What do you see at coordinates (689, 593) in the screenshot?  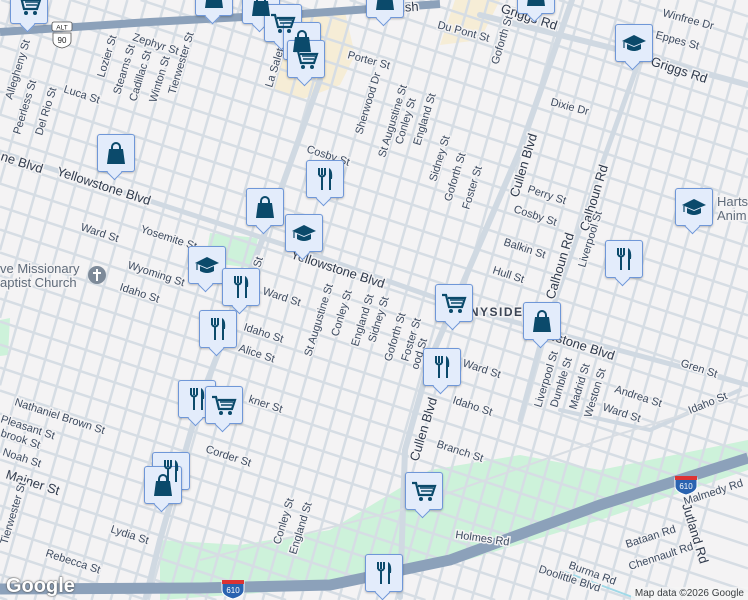 I see `map-attribution: Map data ©2026 Google` at bounding box center [689, 593].